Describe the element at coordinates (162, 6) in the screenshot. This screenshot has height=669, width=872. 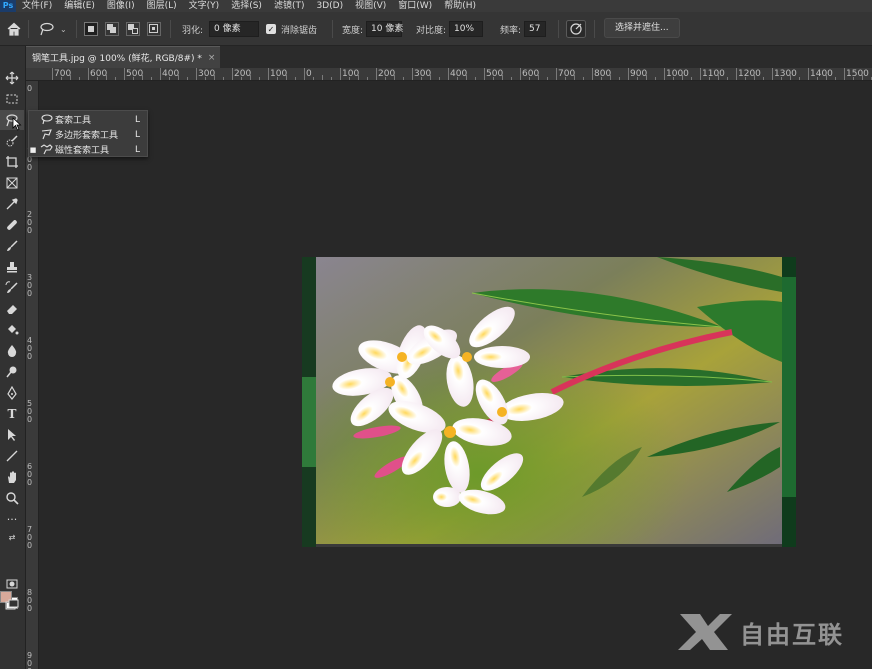
I see `menu-layer: 图层(L)` at that location.